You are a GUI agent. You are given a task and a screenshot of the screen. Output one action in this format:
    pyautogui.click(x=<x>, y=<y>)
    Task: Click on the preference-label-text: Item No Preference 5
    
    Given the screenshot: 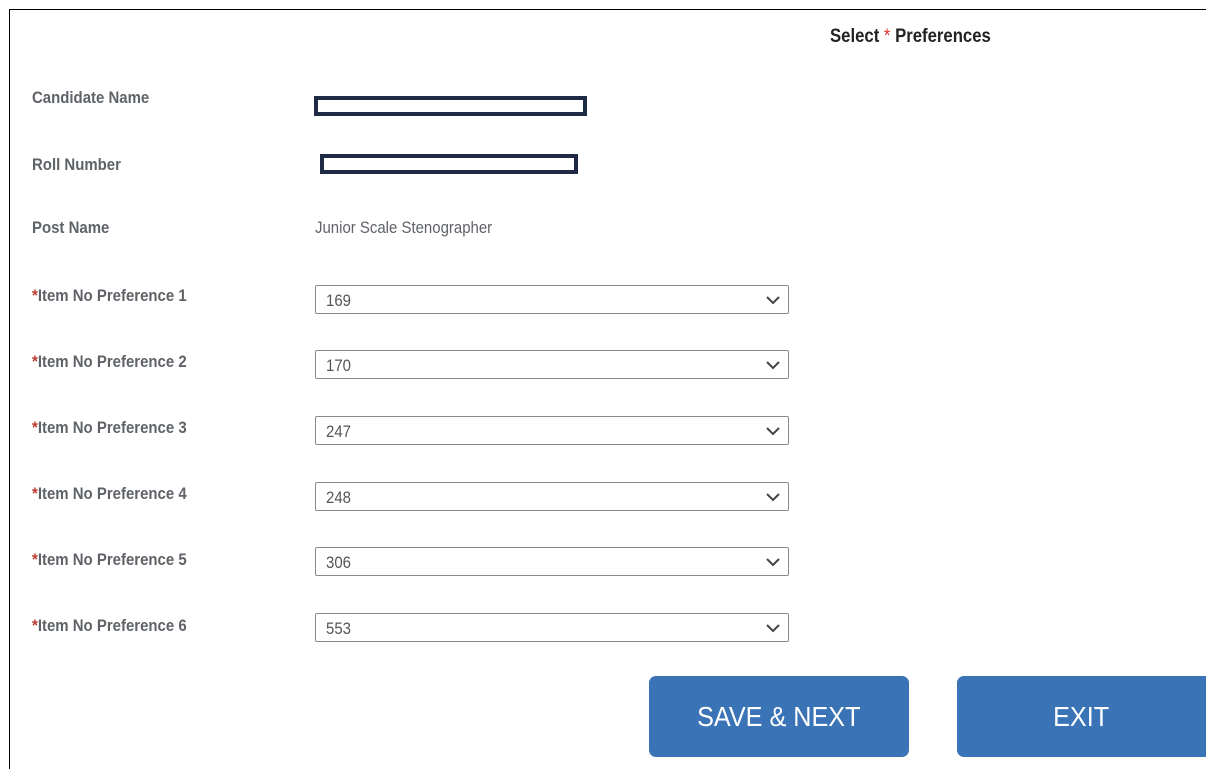 What is the action you would take?
    pyautogui.click(x=112, y=559)
    